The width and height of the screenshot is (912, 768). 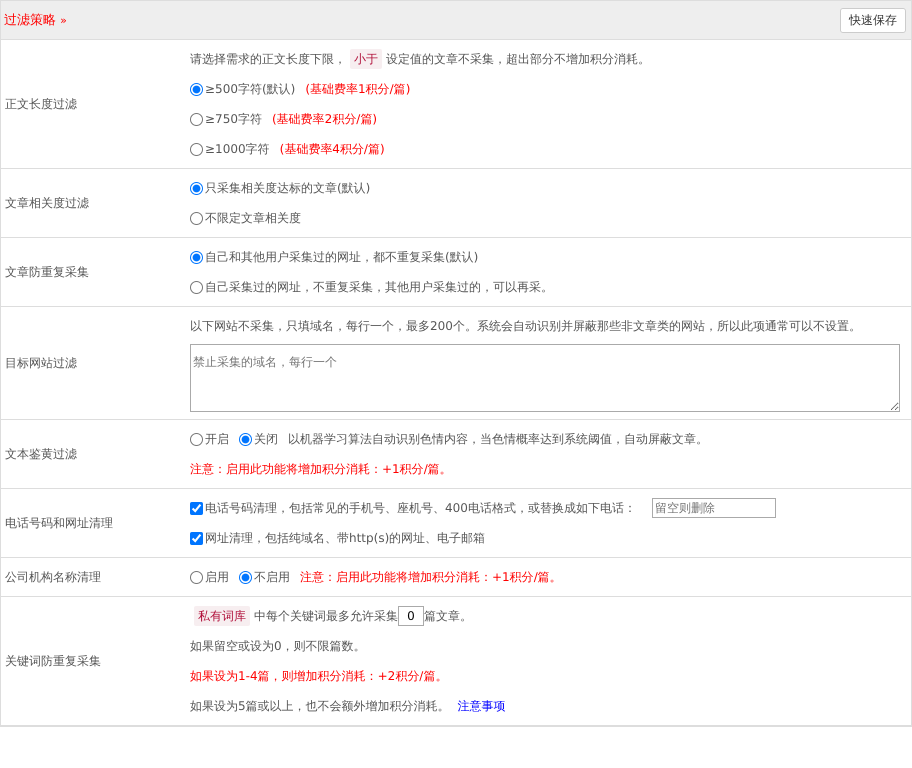 What do you see at coordinates (873, 20) in the screenshot?
I see `save-button: 快速保存` at bounding box center [873, 20].